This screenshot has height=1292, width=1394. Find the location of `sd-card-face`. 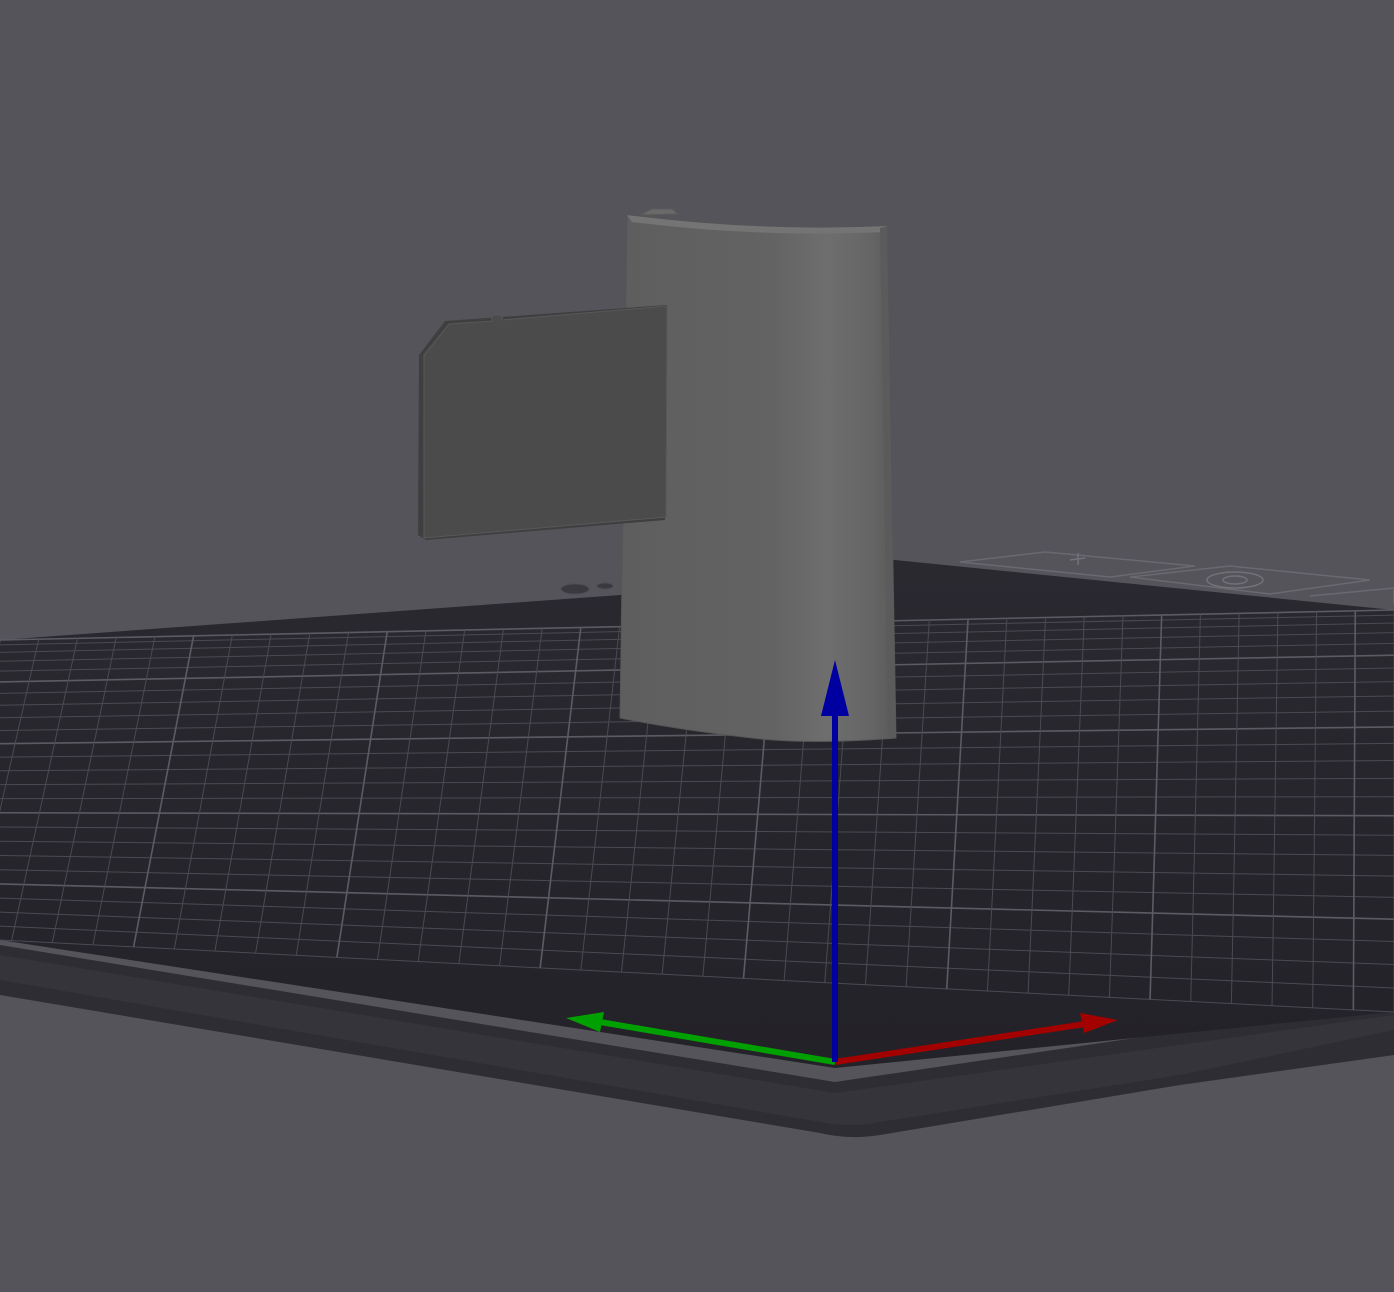

sd-card-face is located at coordinates (545, 422).